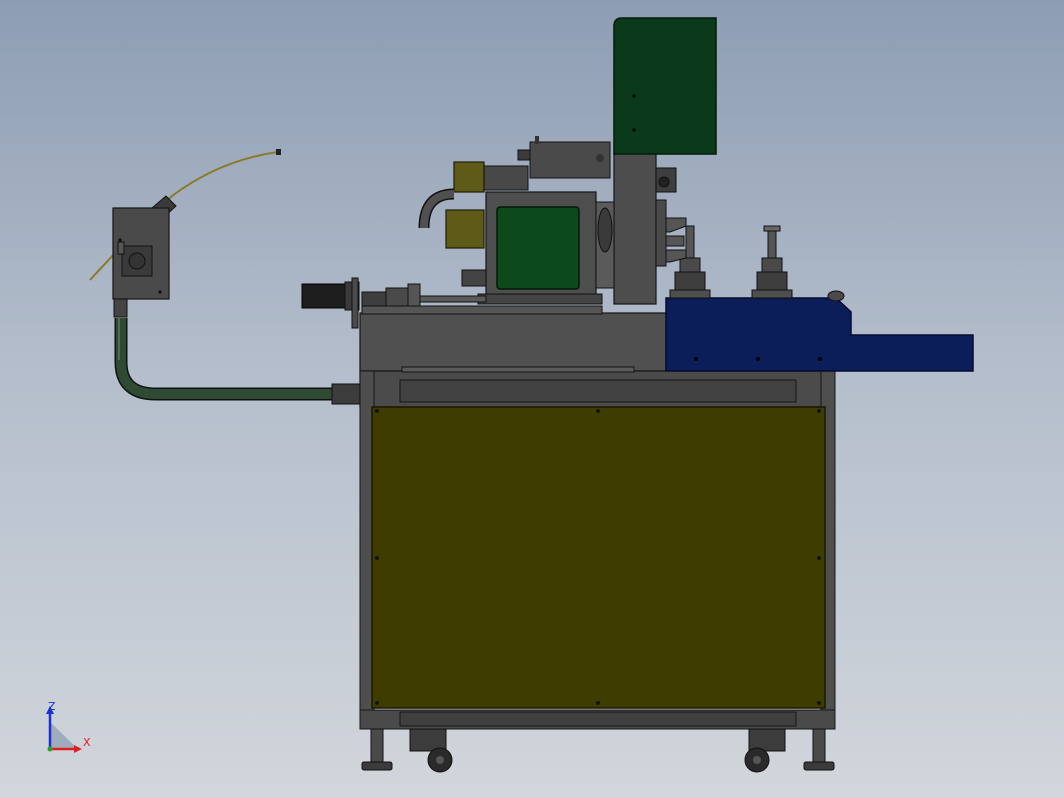 Image resolution: width=1064 pixels, height=798 pixels. I want to click on wire-feeder-assembly, so click(185, 233).